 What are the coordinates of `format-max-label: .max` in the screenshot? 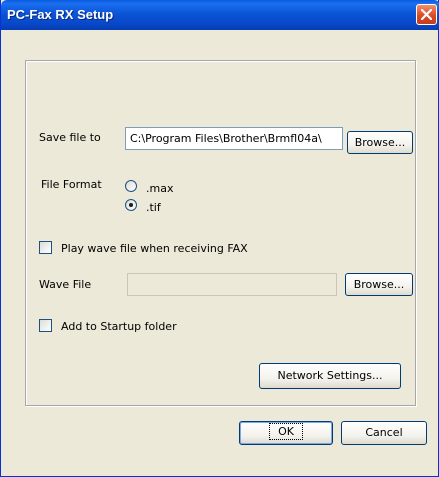 It's located at (160, 188).